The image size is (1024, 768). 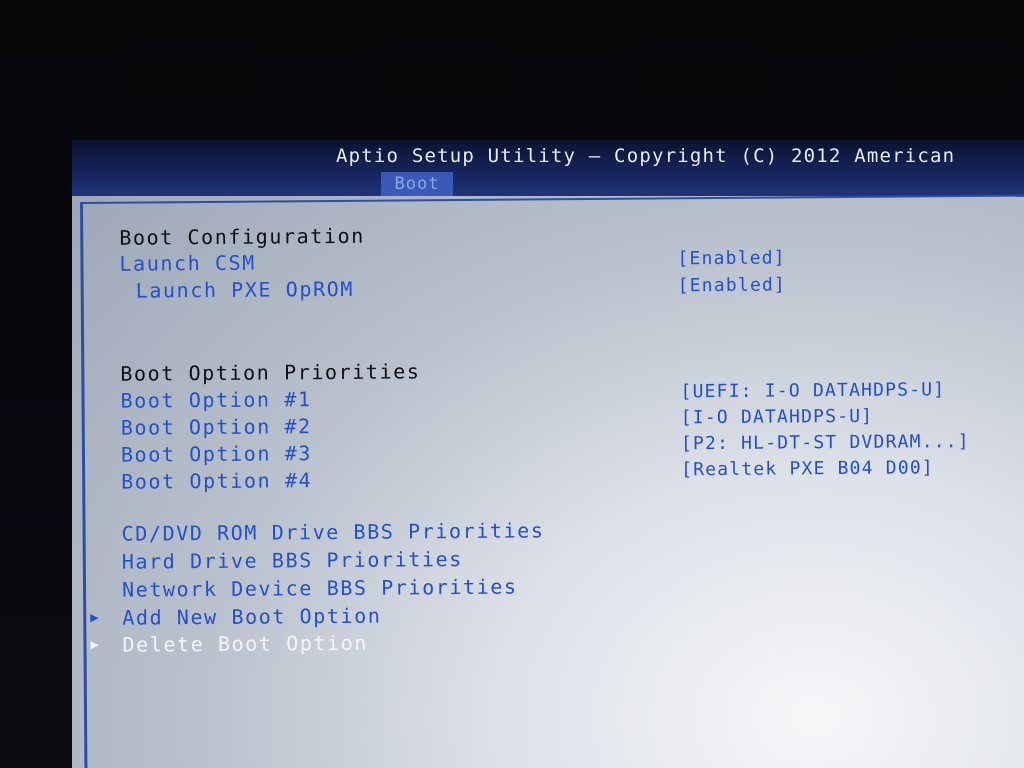 I want to click on boot-option-3-value: [P2: HL-DT-ST DVDRAM...], so click(x=825, y=442).